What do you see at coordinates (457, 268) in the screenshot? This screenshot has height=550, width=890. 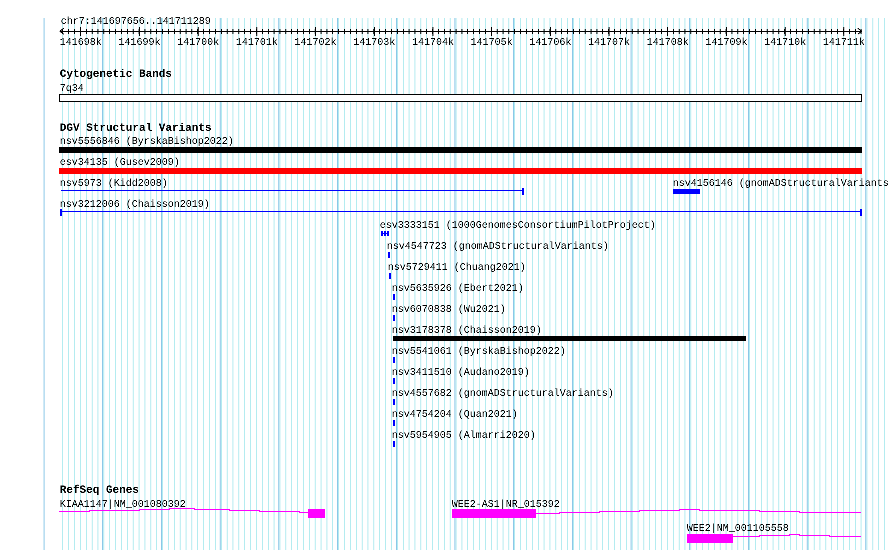 I see `variant-label: nsv5729411 (Chuang2021)` at bounding box center [457, 268].